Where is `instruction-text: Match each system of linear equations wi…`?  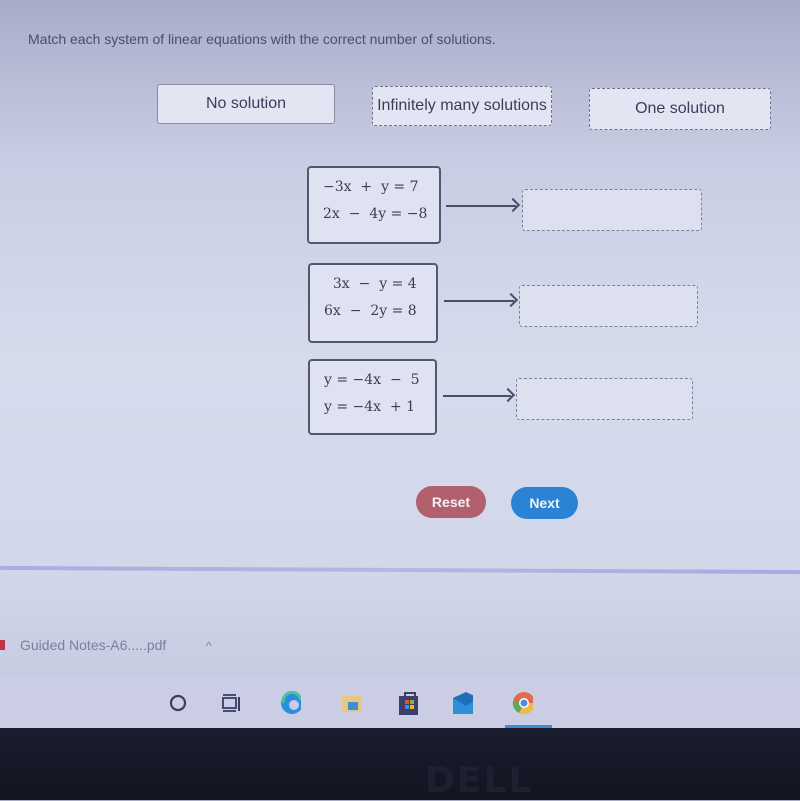 instruction-text: Match each system of linear equations wi… is located at coordinates (262, 39).